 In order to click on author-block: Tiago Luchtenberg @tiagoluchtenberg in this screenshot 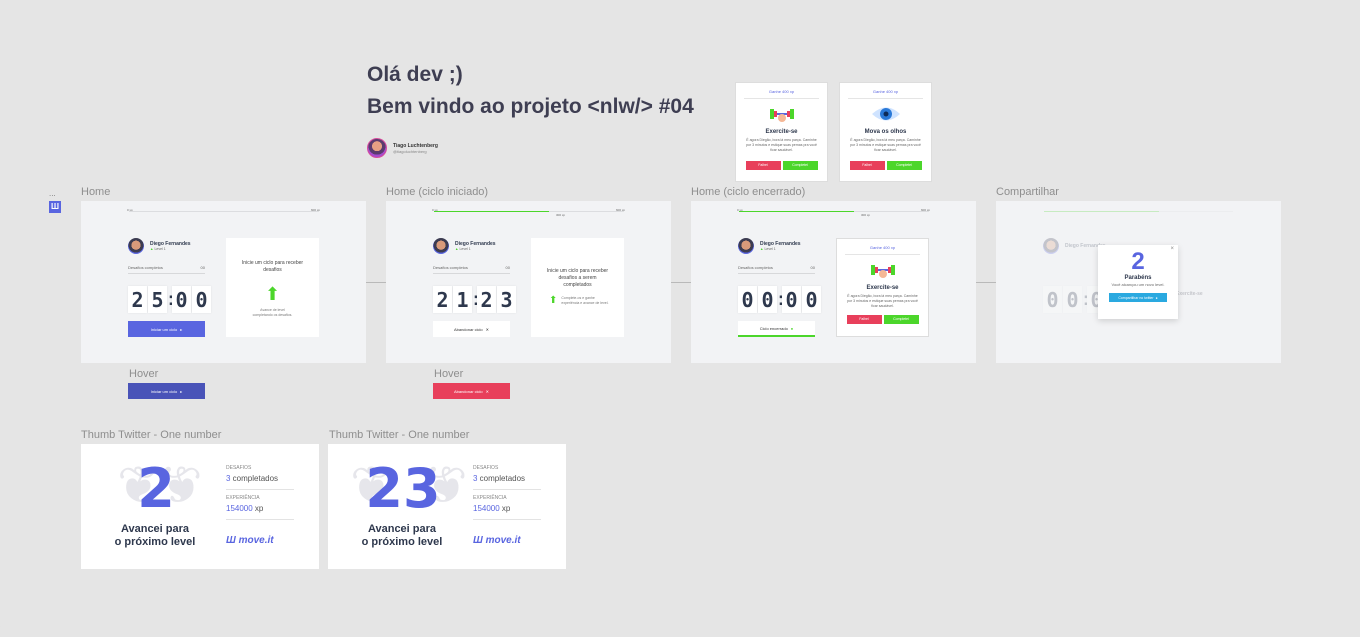, I will do `click(402, 148)`.